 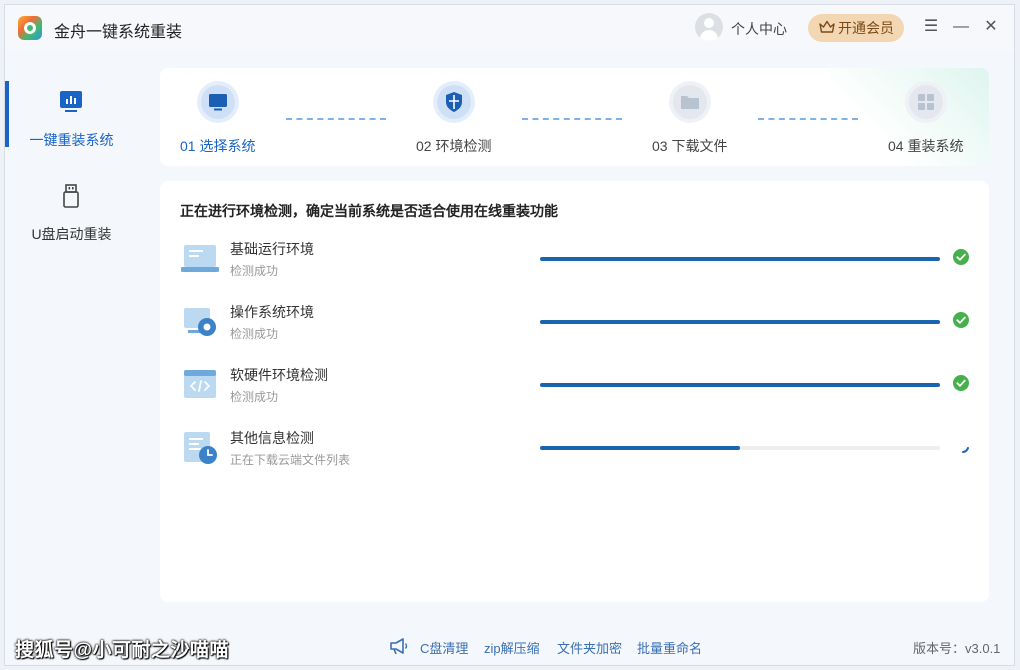 I want to click on version-label: 版本号：v3.0.1, so click(x=957, y=648).